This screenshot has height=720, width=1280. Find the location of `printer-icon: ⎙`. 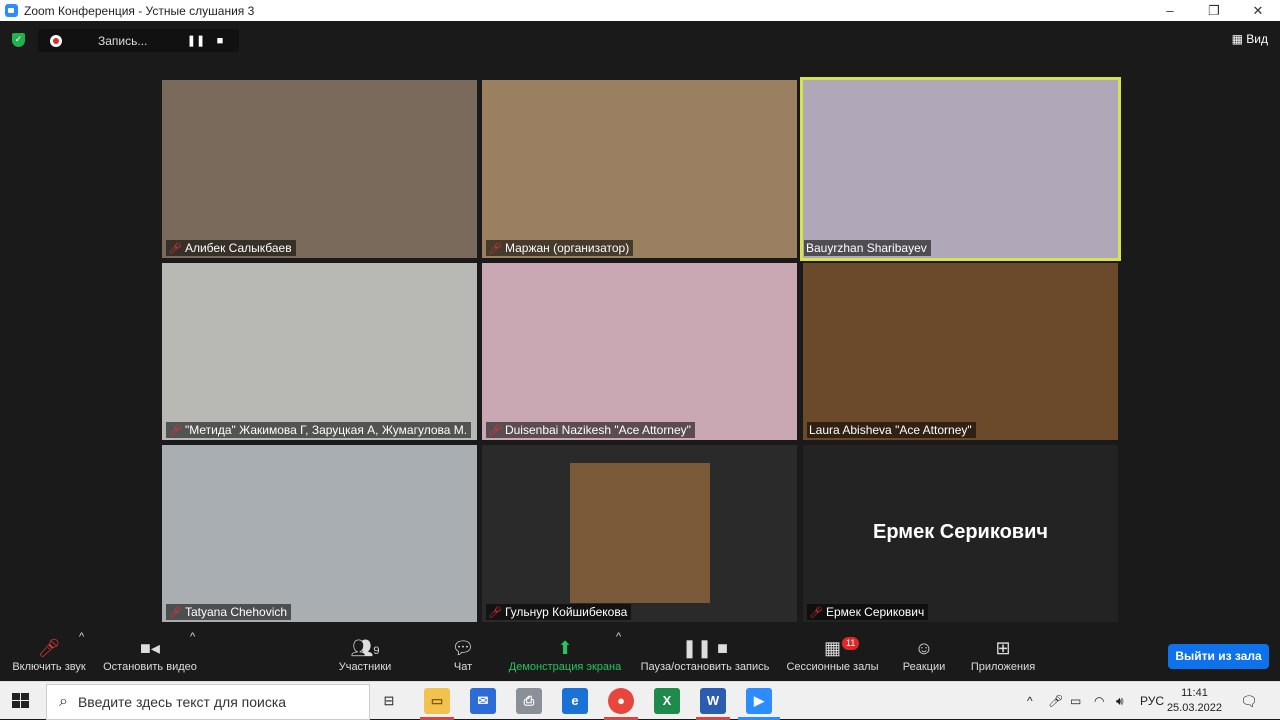

printer-icon: ⎙ is located at coordinates (529, 701).